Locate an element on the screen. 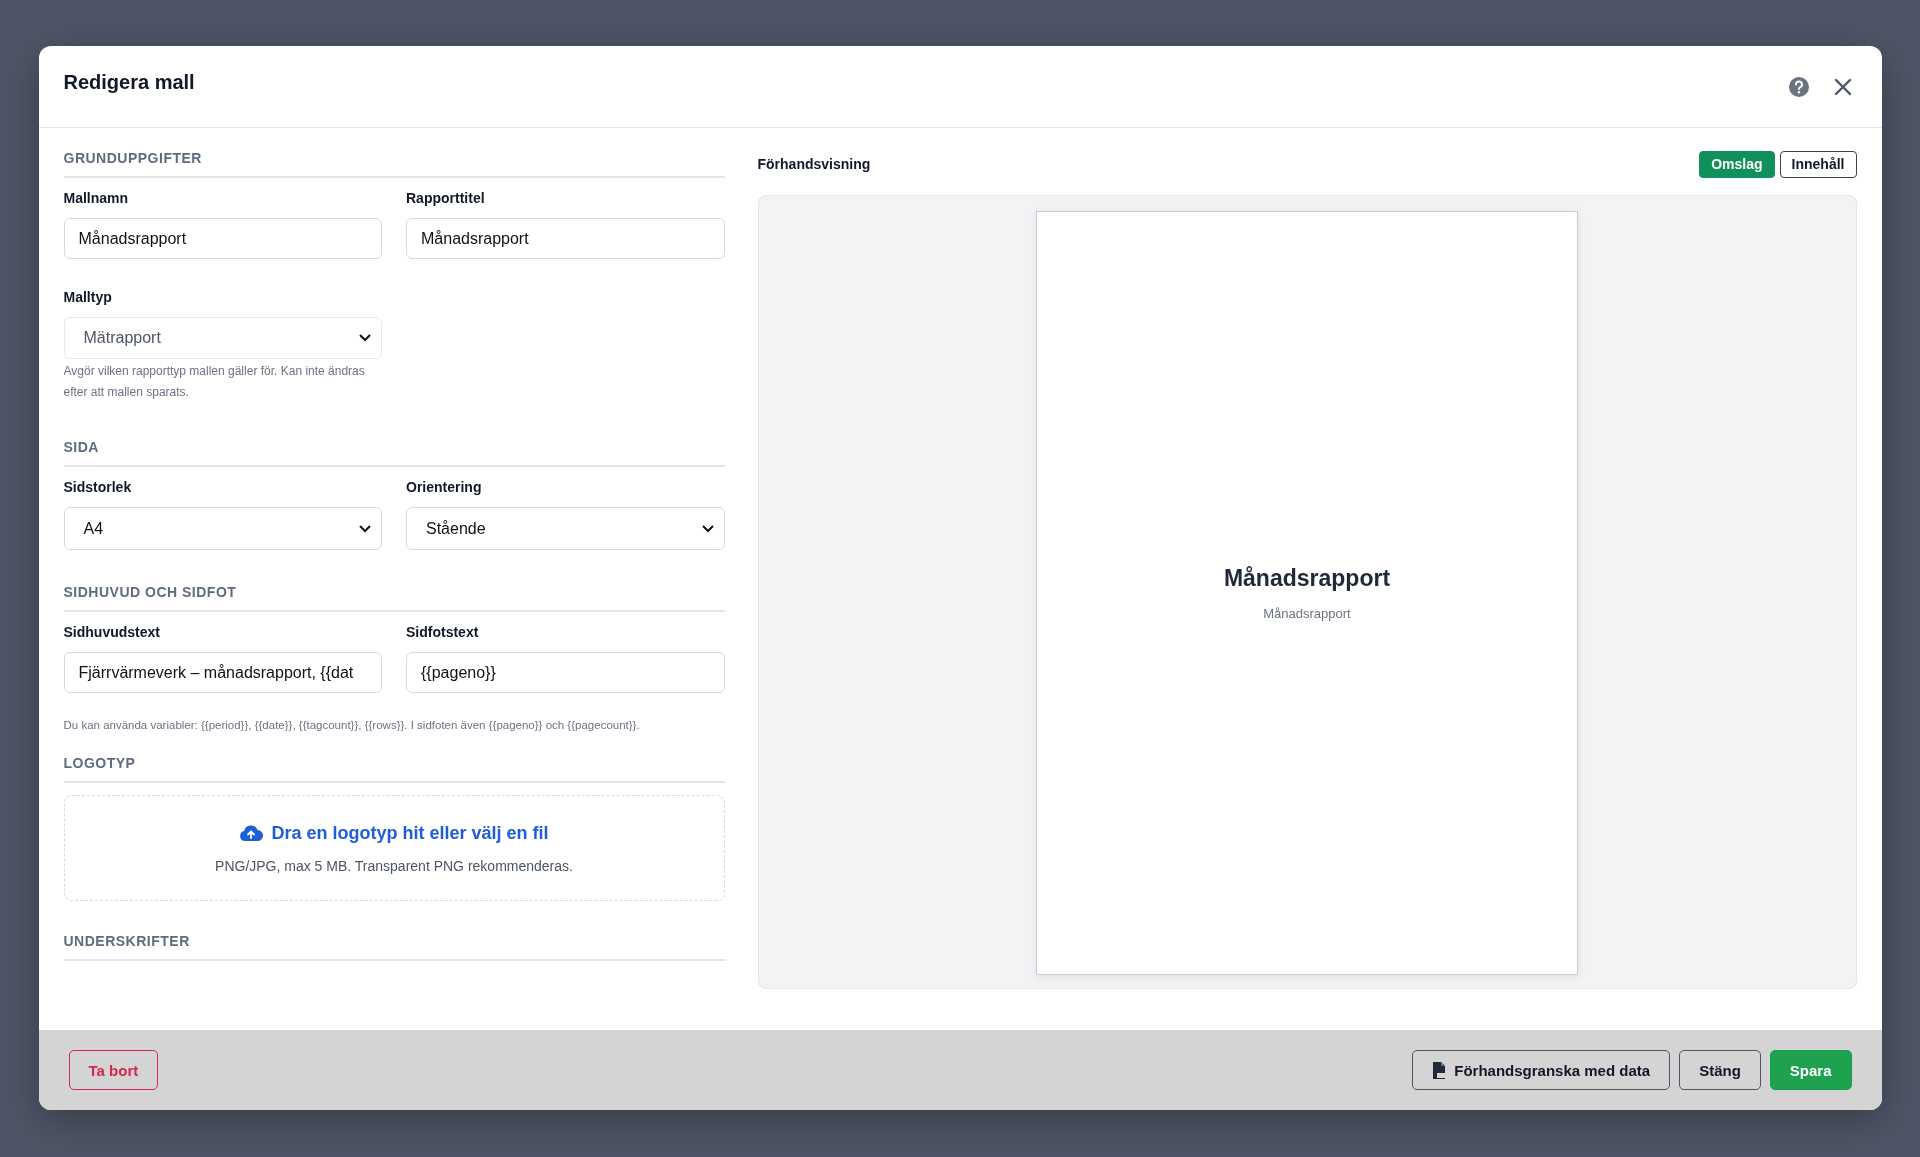 The width and height of the screenshot is (1920, 1157). help-text: Avgör vilken rapporttyp mallen gäller för. Kan inte ändras efter att mallen sparats. is located at coordinates (214, 382).